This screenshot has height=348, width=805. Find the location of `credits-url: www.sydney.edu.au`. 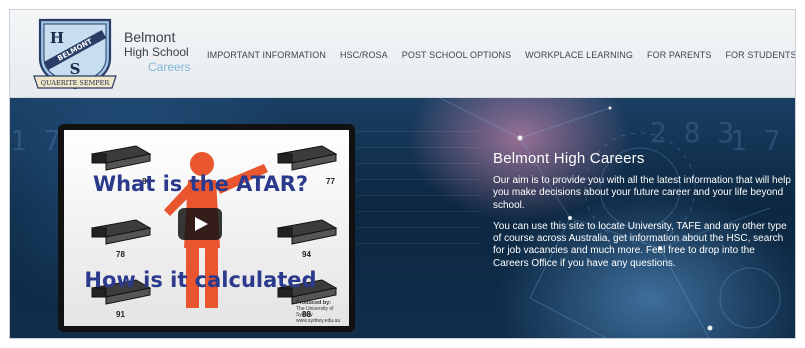

credits-url: www.sydney.edu.au is located at coordinates (318, 321).